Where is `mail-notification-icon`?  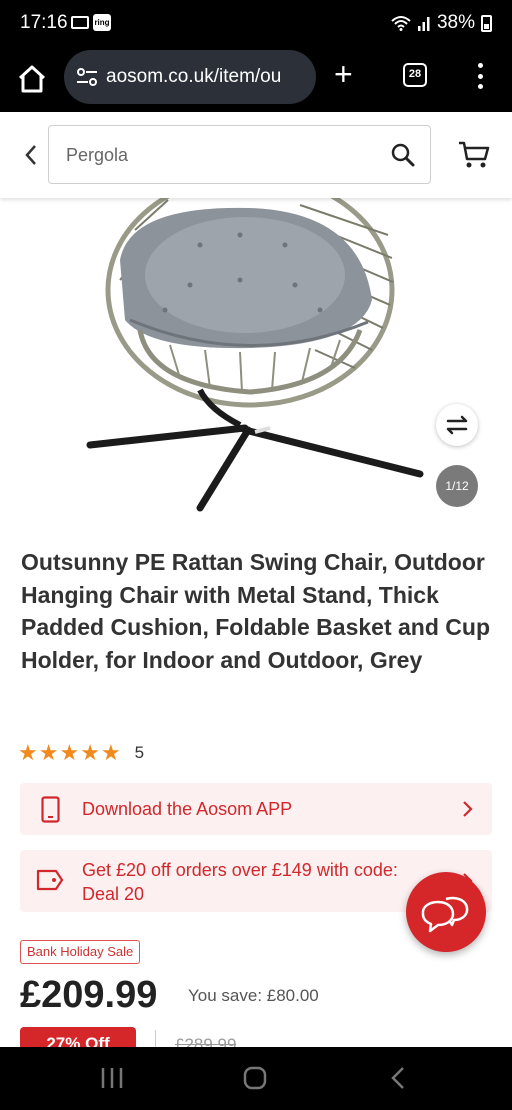 mail-notification-icon is located at coordinates (80, 22).